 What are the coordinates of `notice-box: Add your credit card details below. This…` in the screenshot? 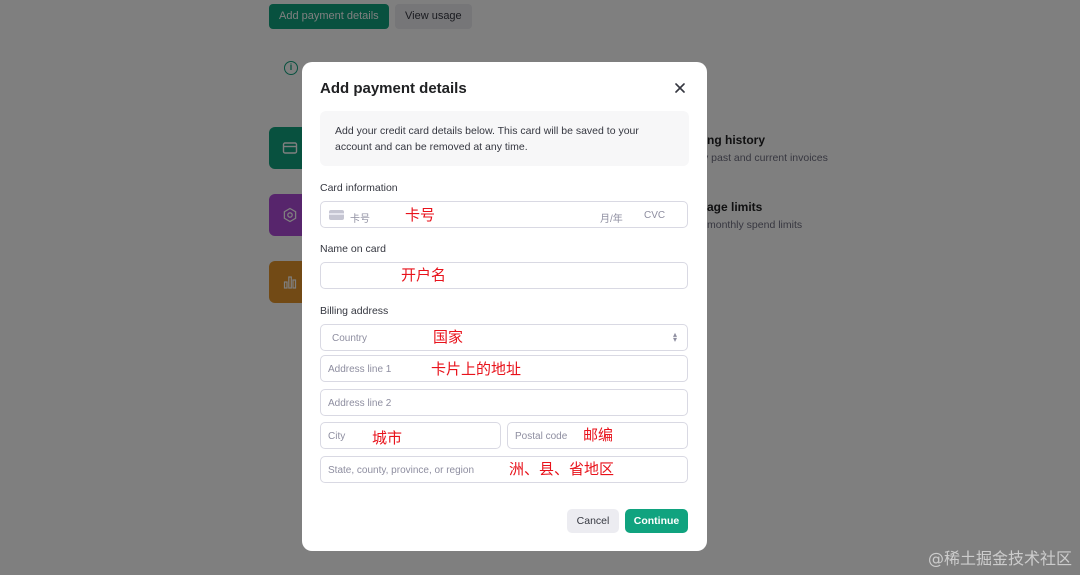 It's located at (504, 138).